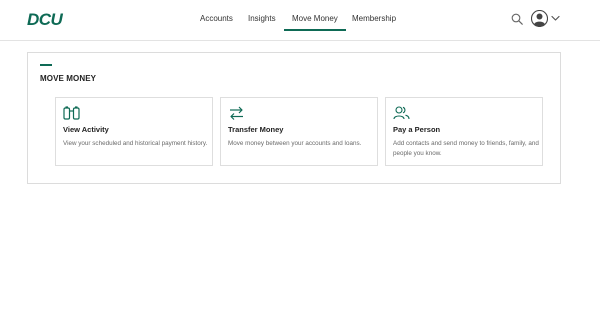 Image resolution: width=600 pixels, height=324 pixels. Describe the element at coordinates (71, 113) in the screenshot. I see `binoculars-icon` at that location.